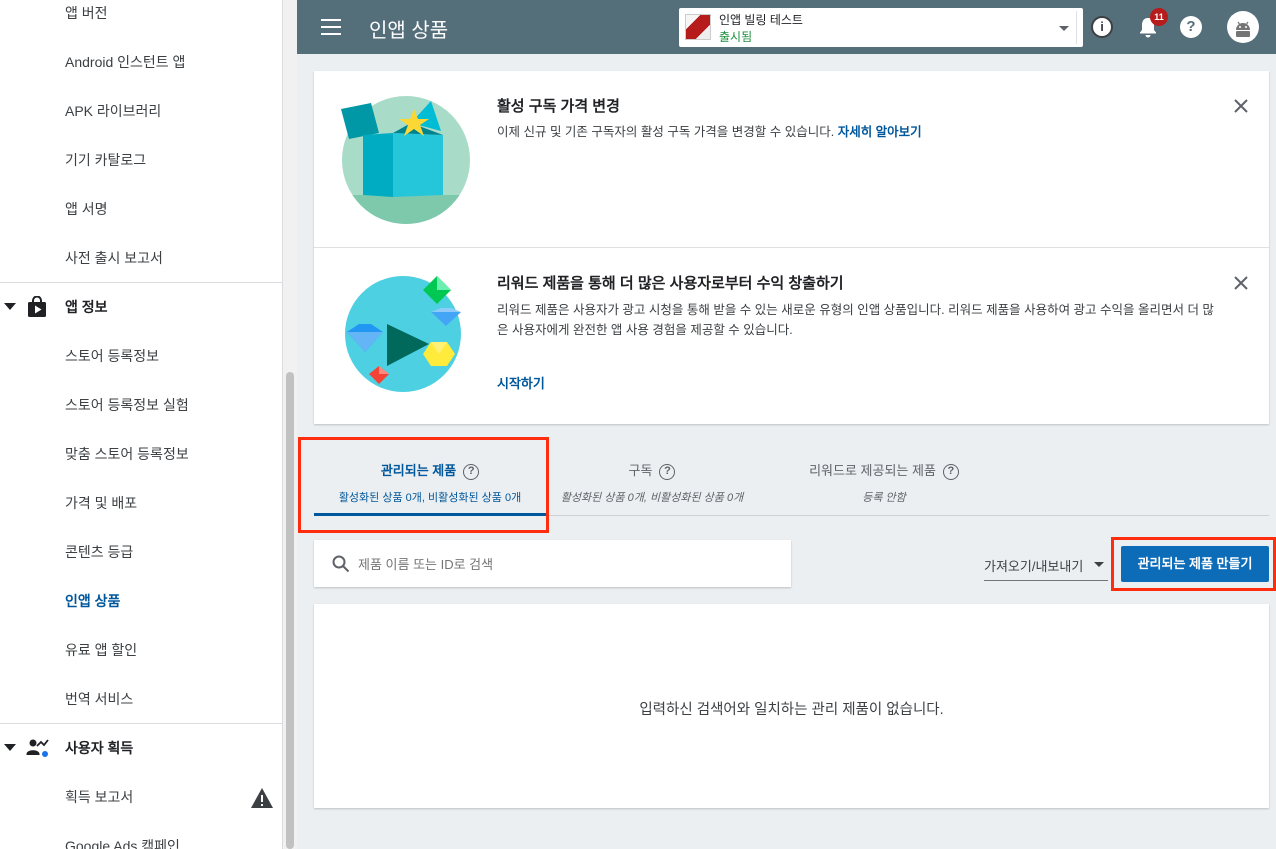 The image size is (1276, 849). I want to click on empty-state-message: 입력하신 검색어와 일치하는 관리 제품이 없습니다., so click(791, 710).